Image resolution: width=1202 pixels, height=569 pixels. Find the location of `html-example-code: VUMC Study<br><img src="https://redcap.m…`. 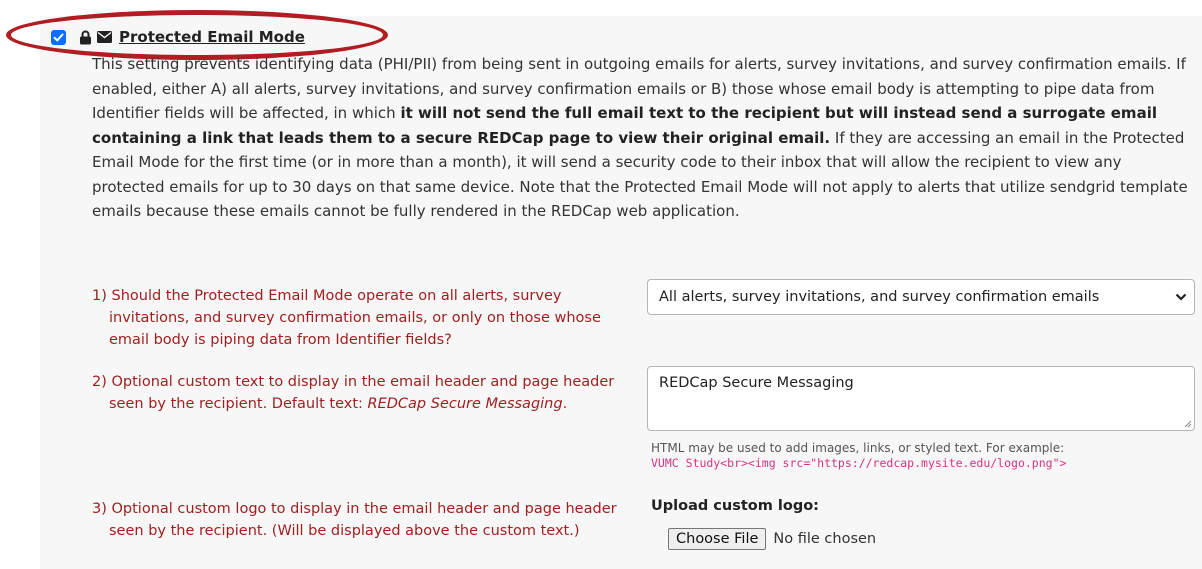

html-example-code: VUMC Study<br><img src="https://redcap.m… is located at coordinates (859, 463).